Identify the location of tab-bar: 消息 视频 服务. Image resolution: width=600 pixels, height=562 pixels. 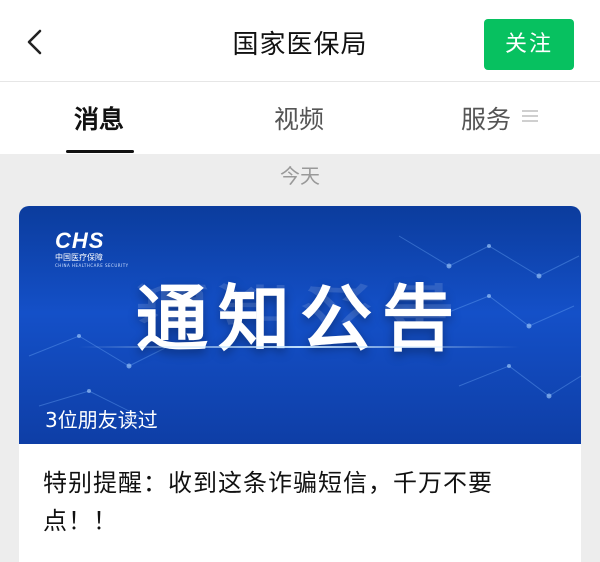
(300, 118).